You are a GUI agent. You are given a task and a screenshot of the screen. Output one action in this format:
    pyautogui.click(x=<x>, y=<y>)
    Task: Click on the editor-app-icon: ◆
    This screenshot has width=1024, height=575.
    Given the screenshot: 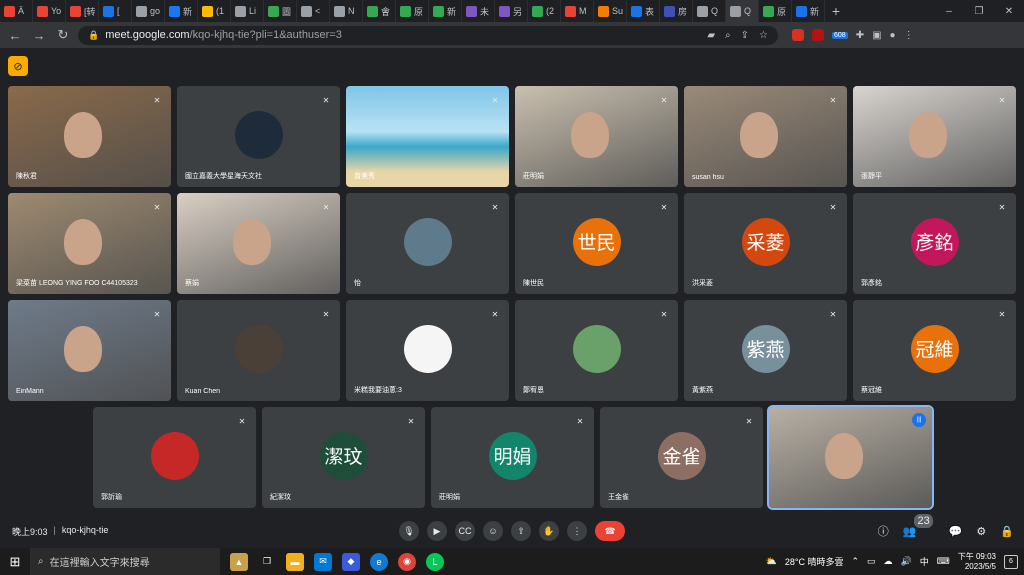 What is the action you would take?
    pyautogui.click(x=351, y=561)
    